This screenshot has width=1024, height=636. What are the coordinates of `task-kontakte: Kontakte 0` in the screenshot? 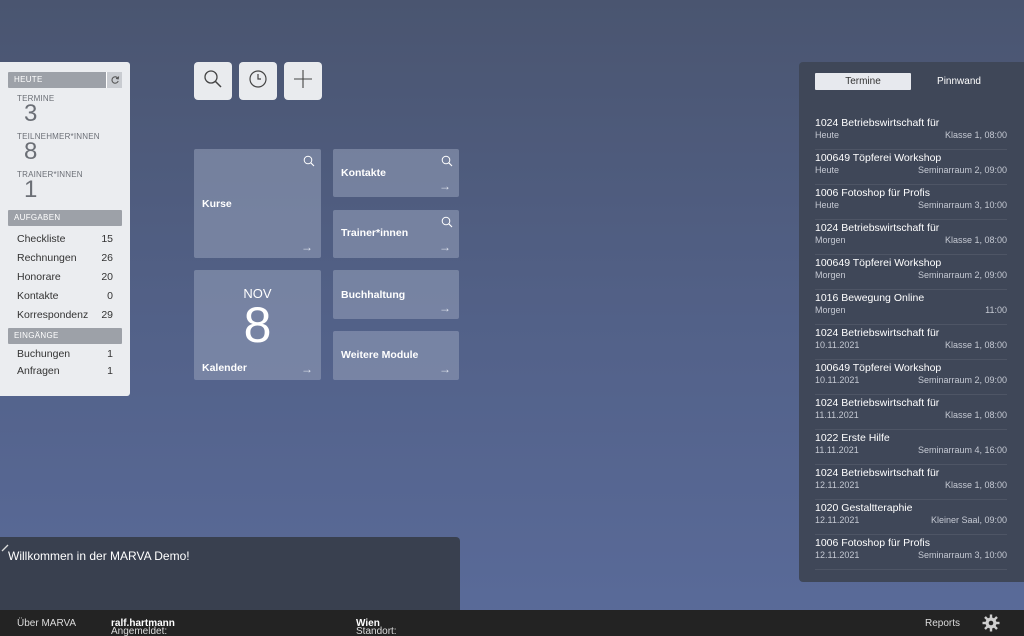 It's located at (65, 296).